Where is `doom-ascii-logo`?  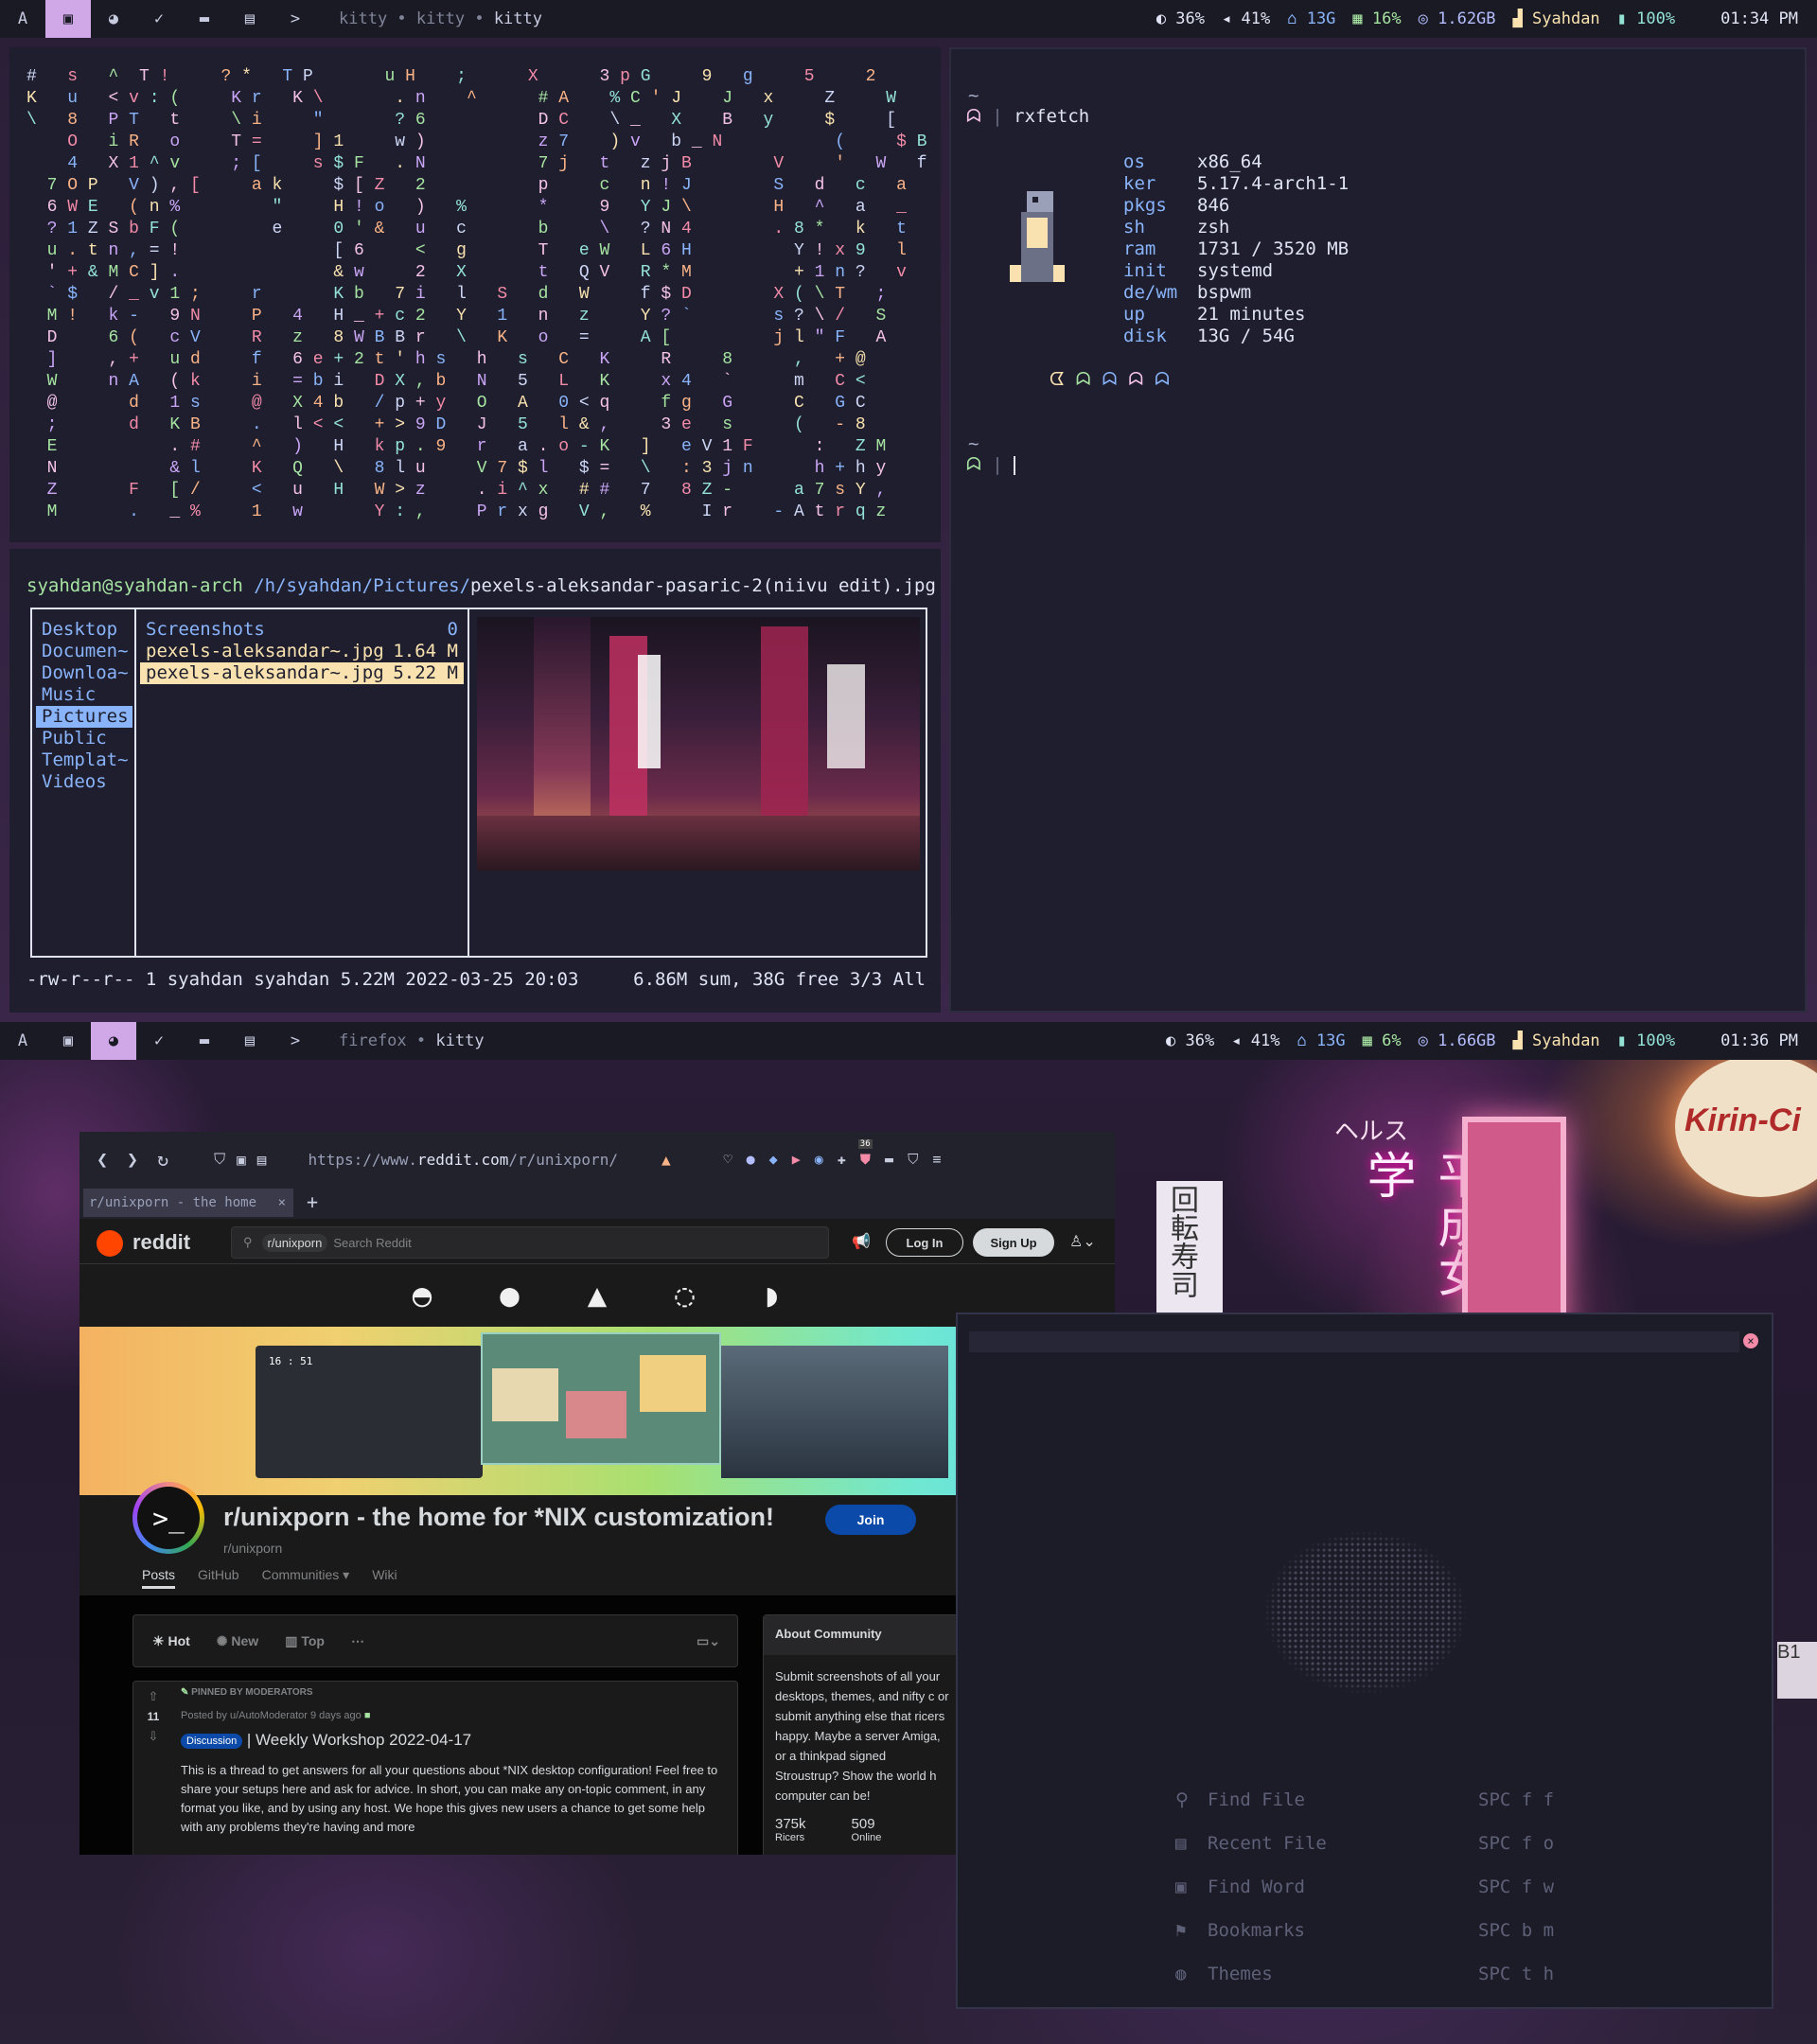
doom-ascii-logo is located at coordinates (1366, 1612).